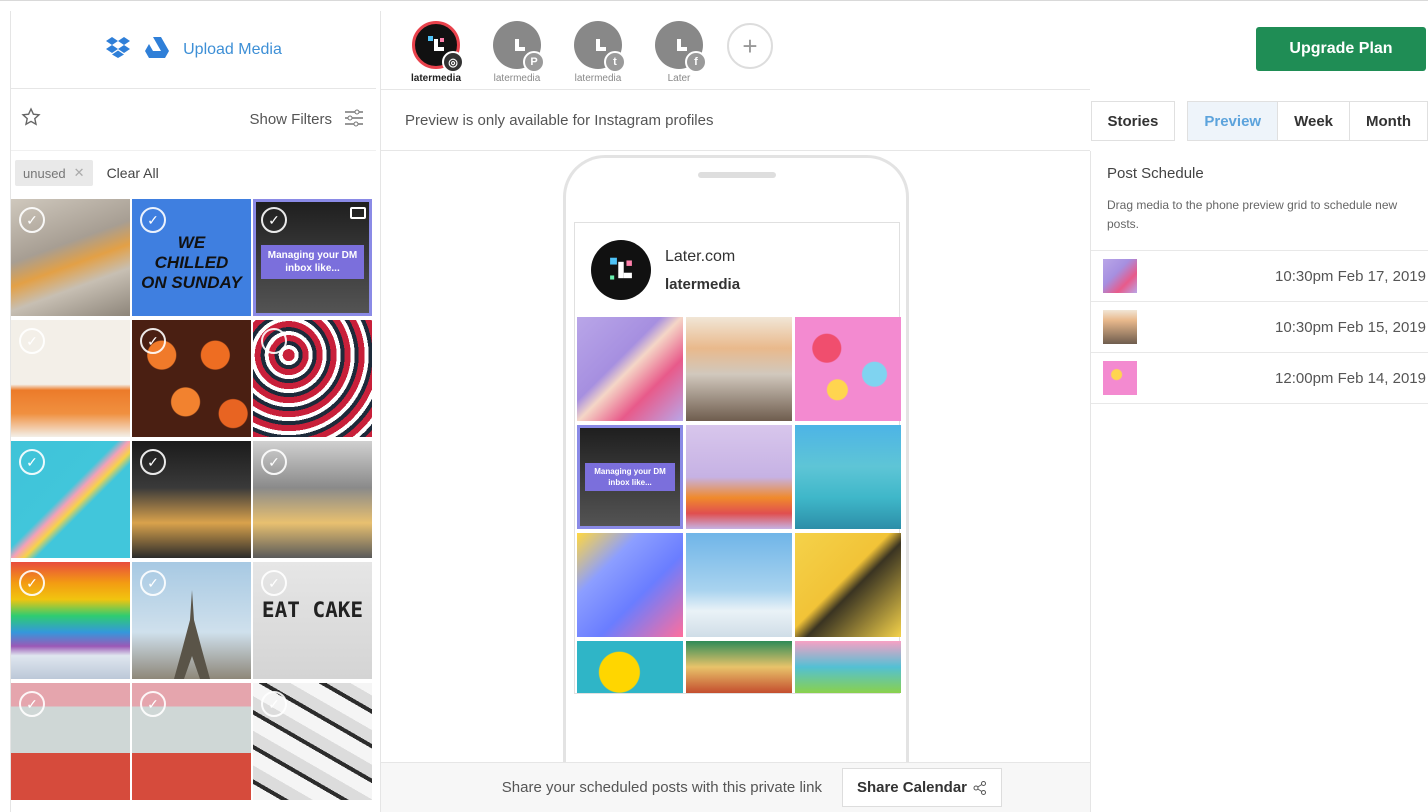  What do you see at coordinates (615, 62) in the screenshot?
I see `twitter-icon: t` at bounding box center [615, 62].